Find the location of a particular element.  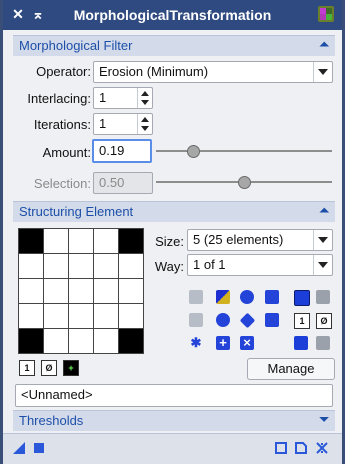

operator-value: Erosion (Minimum) is located at coordinates (154, 71).